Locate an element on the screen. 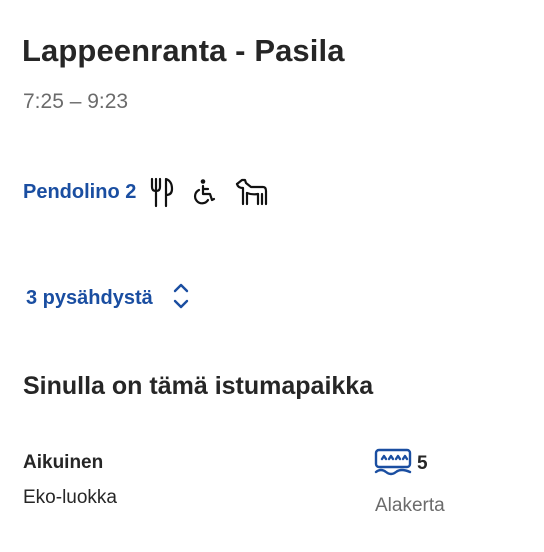 This screenshot has width=544, height=552. wheelchair-icon is located at coordinates (204, 192).